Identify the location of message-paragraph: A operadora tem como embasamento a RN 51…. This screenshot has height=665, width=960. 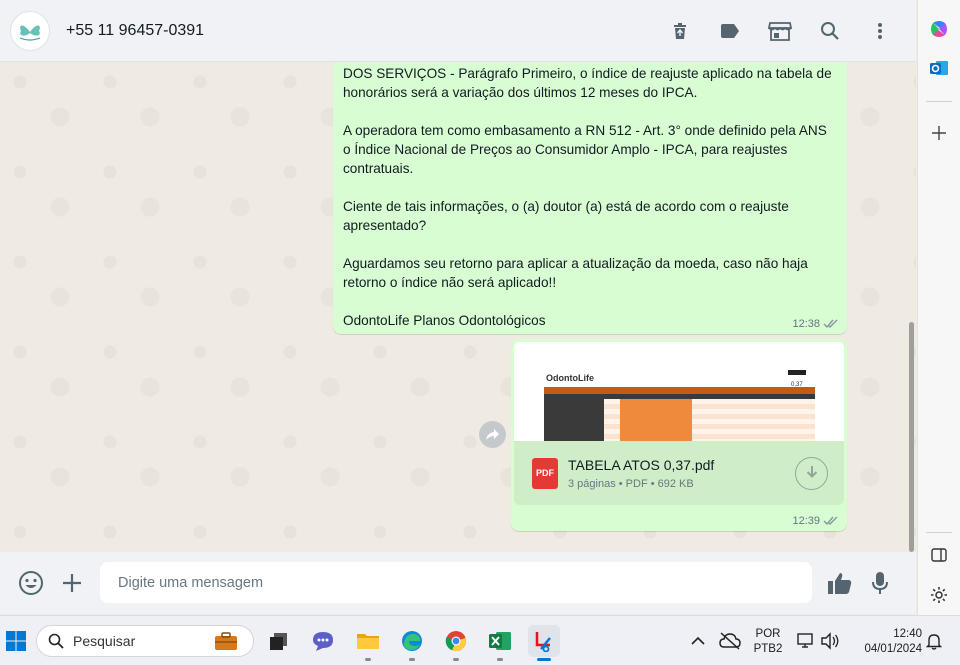
(585, 149).